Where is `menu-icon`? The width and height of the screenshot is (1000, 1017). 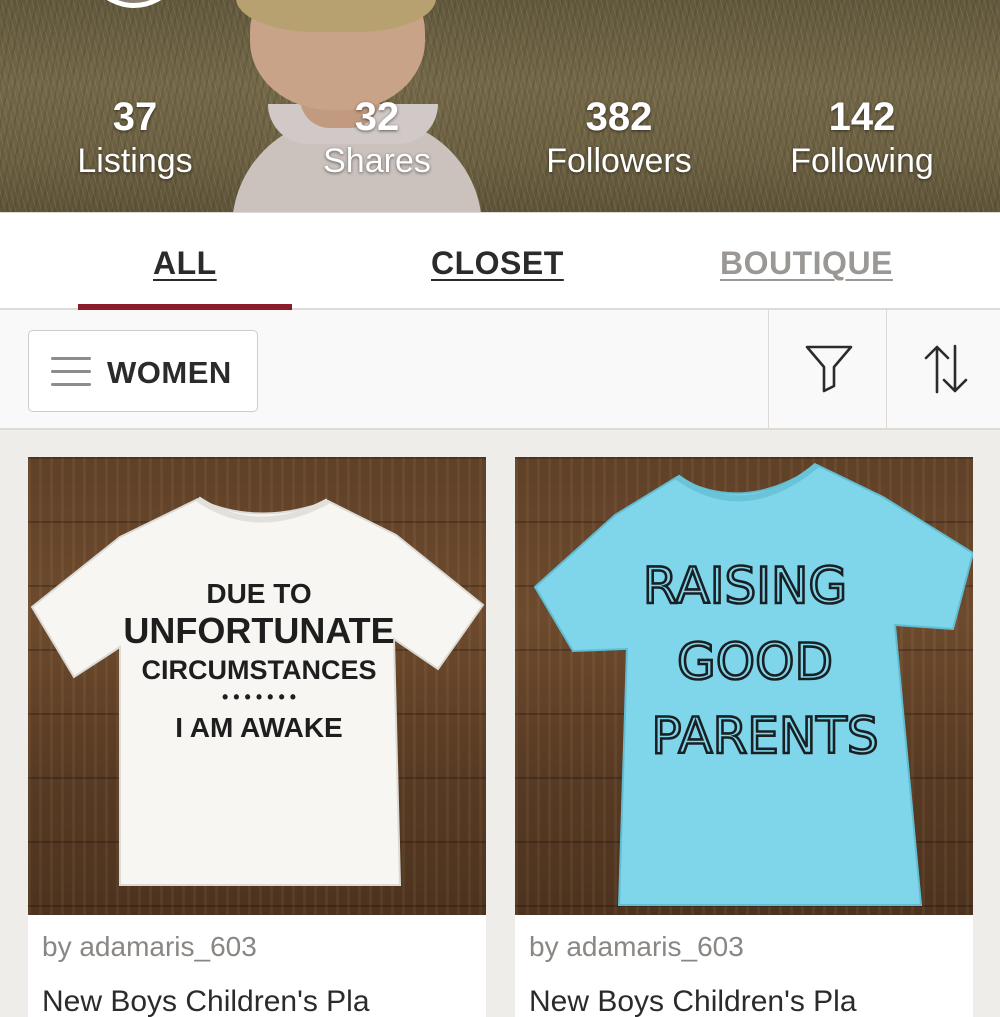 menu-icon is located at coordinates (71, 372).